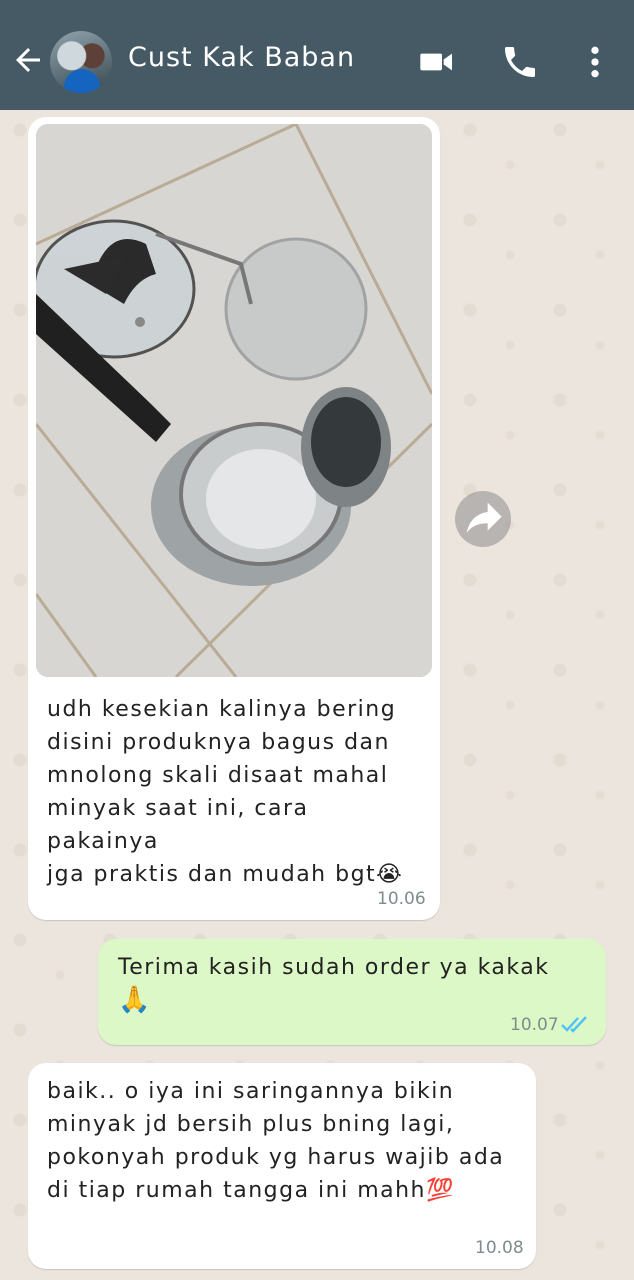  I want to click on double-check-icon, so click(574, 1024).